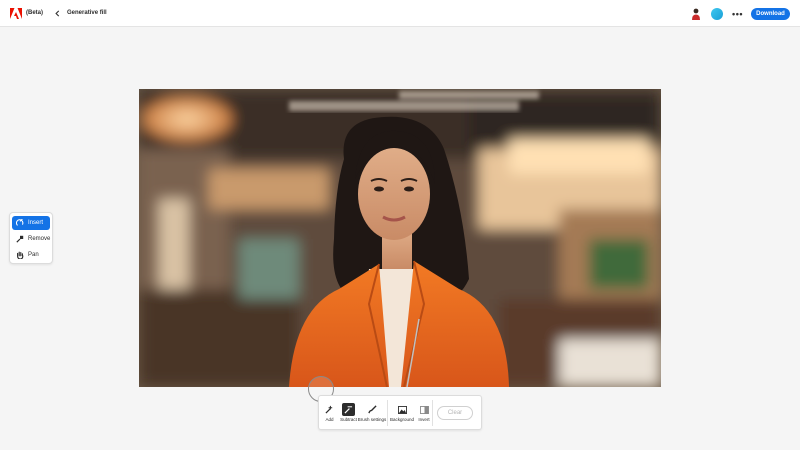 The width and height of the screenshot is (800, 450). Describe the element at coordinates (329, 409) in the screenshot. I see `brush-add-icon` at that location.